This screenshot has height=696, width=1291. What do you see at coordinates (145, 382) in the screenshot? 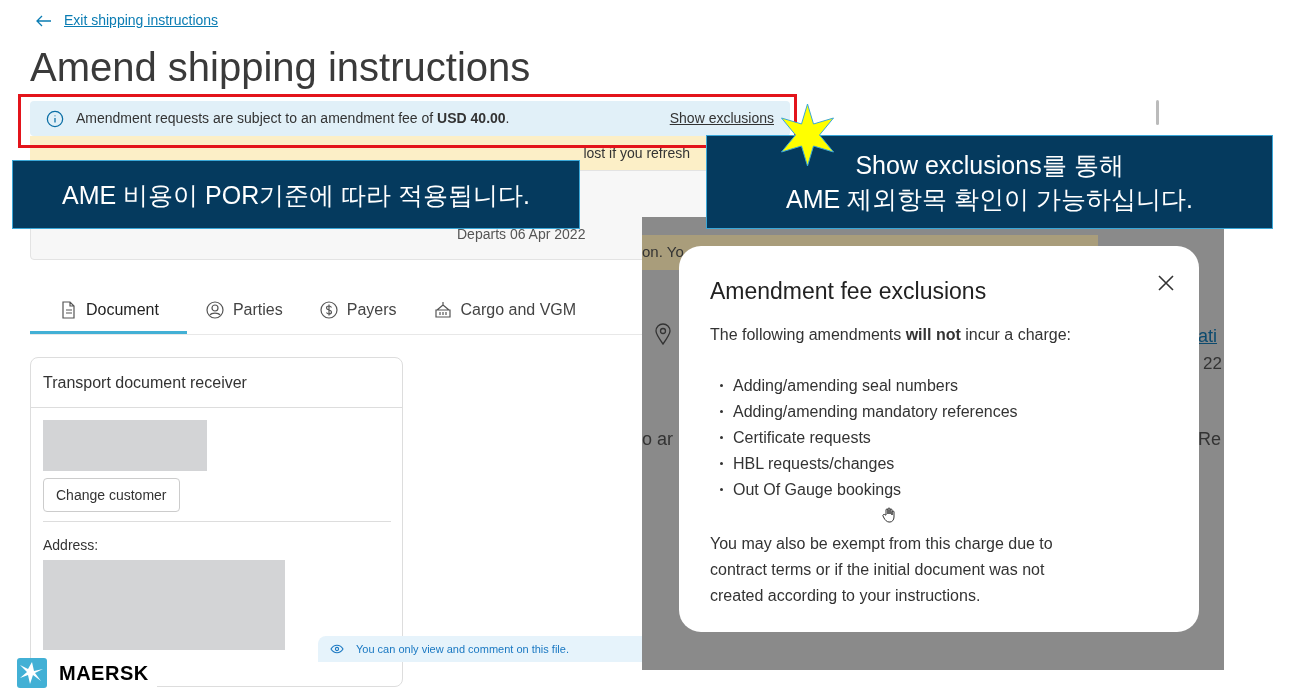
I see `card-title: Transport document receiver` at bounding box center [145, 382].